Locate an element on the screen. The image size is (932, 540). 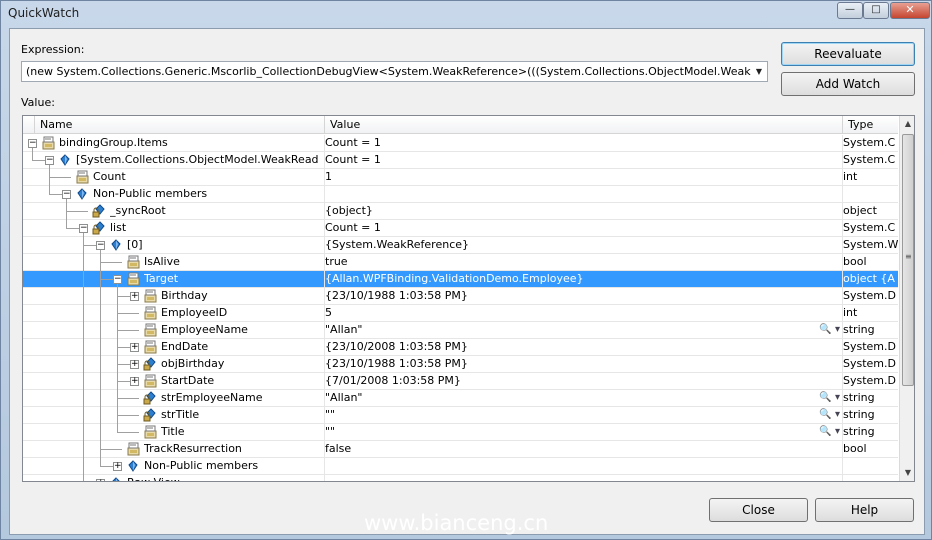
table-row: EmployeeName "Allan" 🔍 ▾ string is located at coordinates (460, 330).